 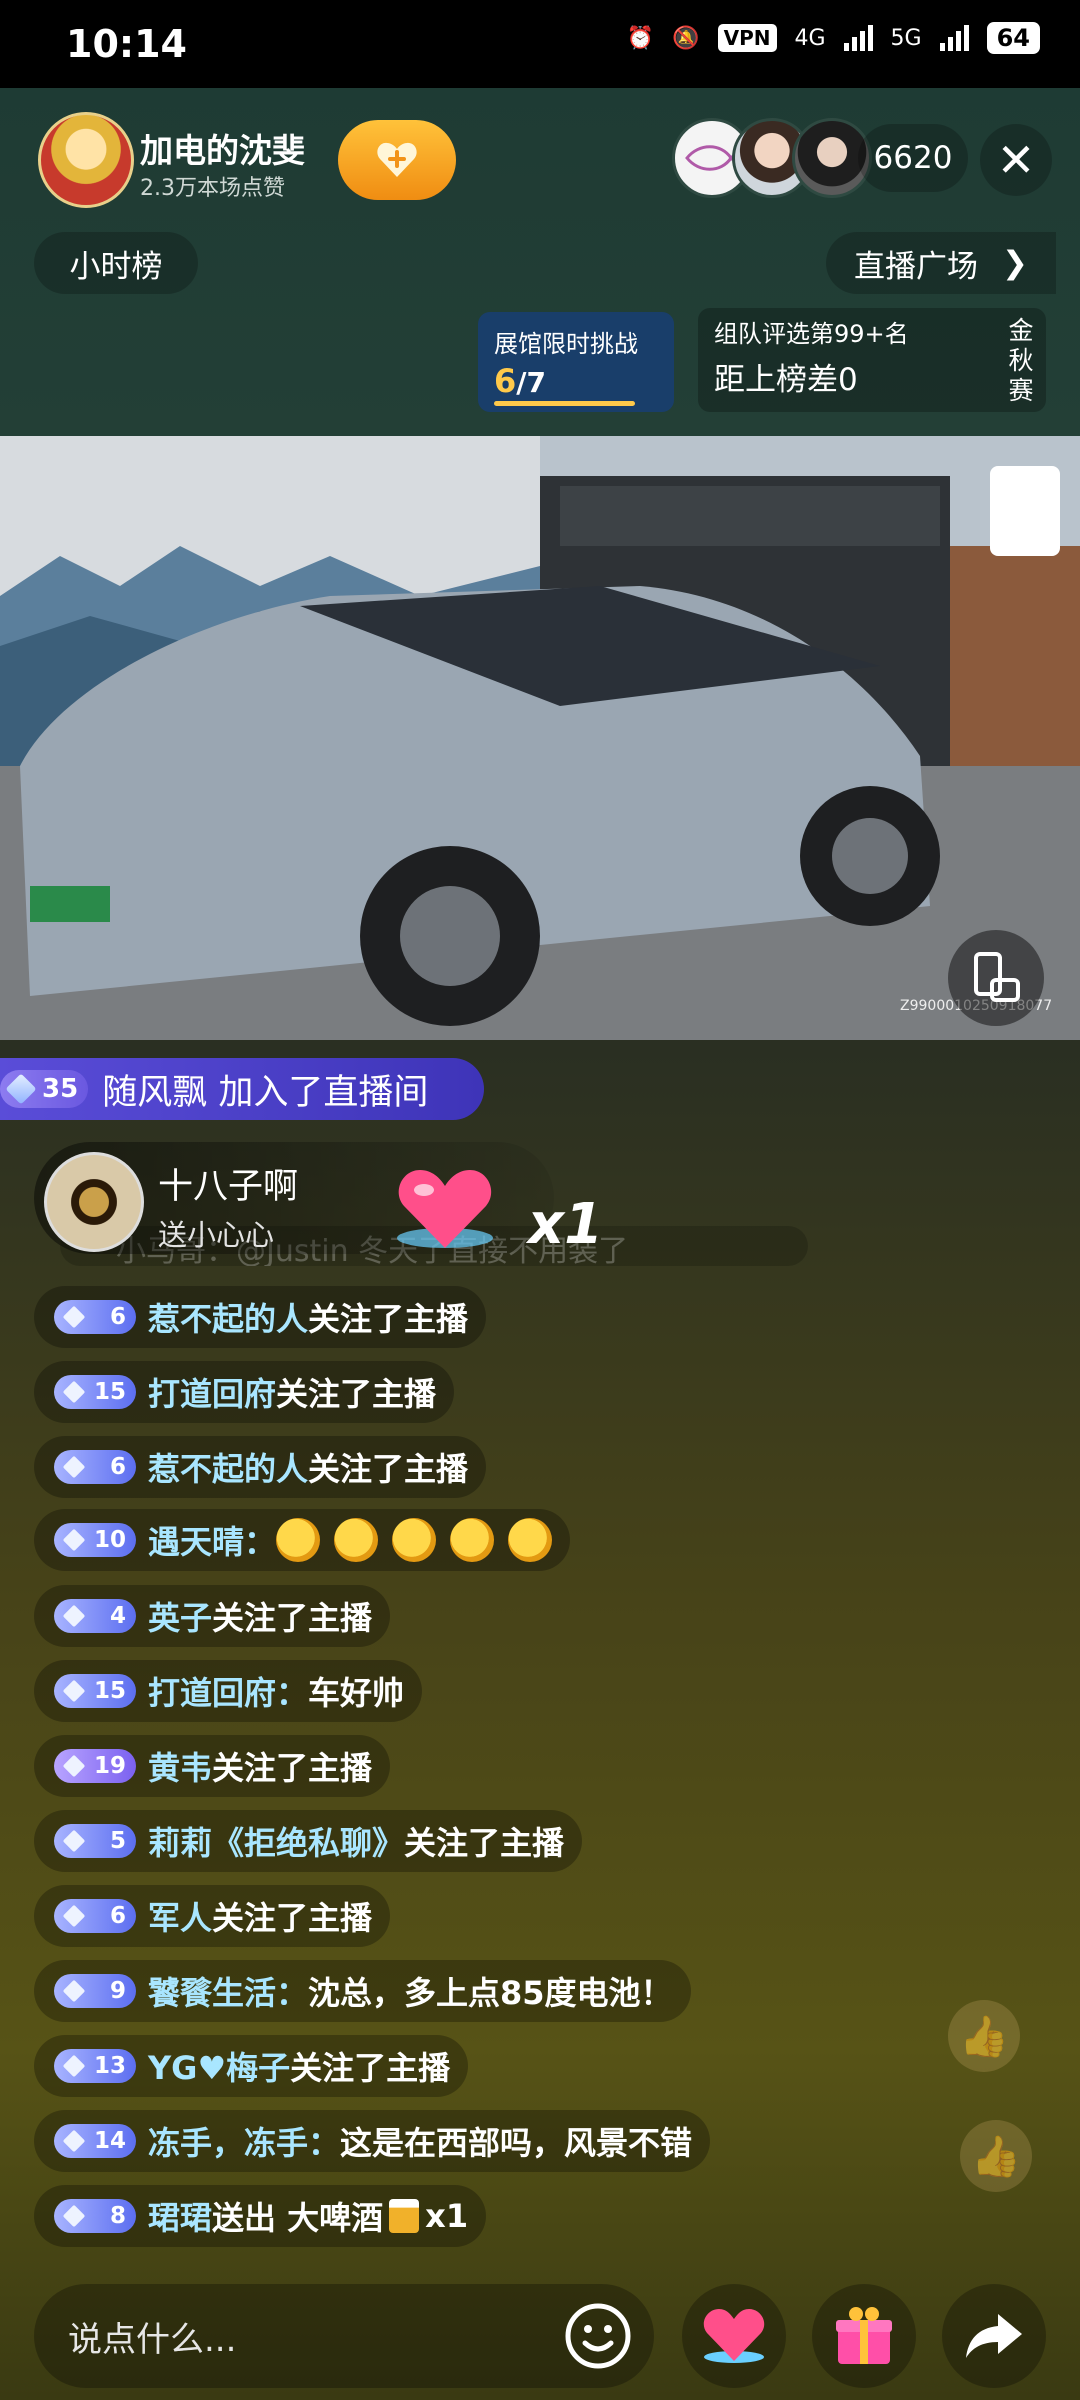 I want to click on gift-box-button, so click(x=864, y=2336).